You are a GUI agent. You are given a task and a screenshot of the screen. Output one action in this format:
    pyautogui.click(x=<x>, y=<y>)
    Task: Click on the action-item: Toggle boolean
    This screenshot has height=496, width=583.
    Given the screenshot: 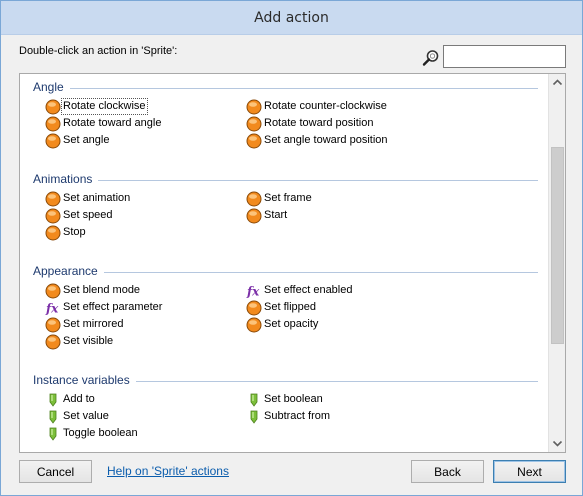 What is the action you would take?
    pyautogui.click(x=91, y=433)
    